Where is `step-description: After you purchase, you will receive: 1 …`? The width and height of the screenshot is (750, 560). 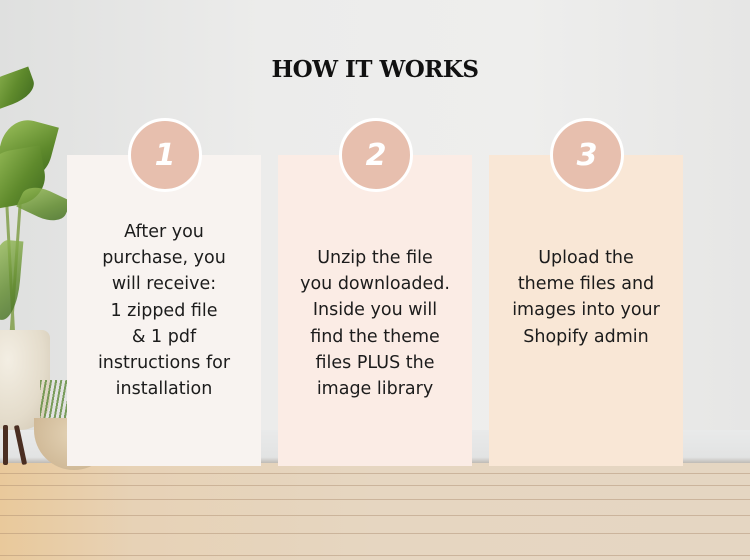 step-description: After you purchase, you will receive: 1 … is located at coordinates (164, 311).